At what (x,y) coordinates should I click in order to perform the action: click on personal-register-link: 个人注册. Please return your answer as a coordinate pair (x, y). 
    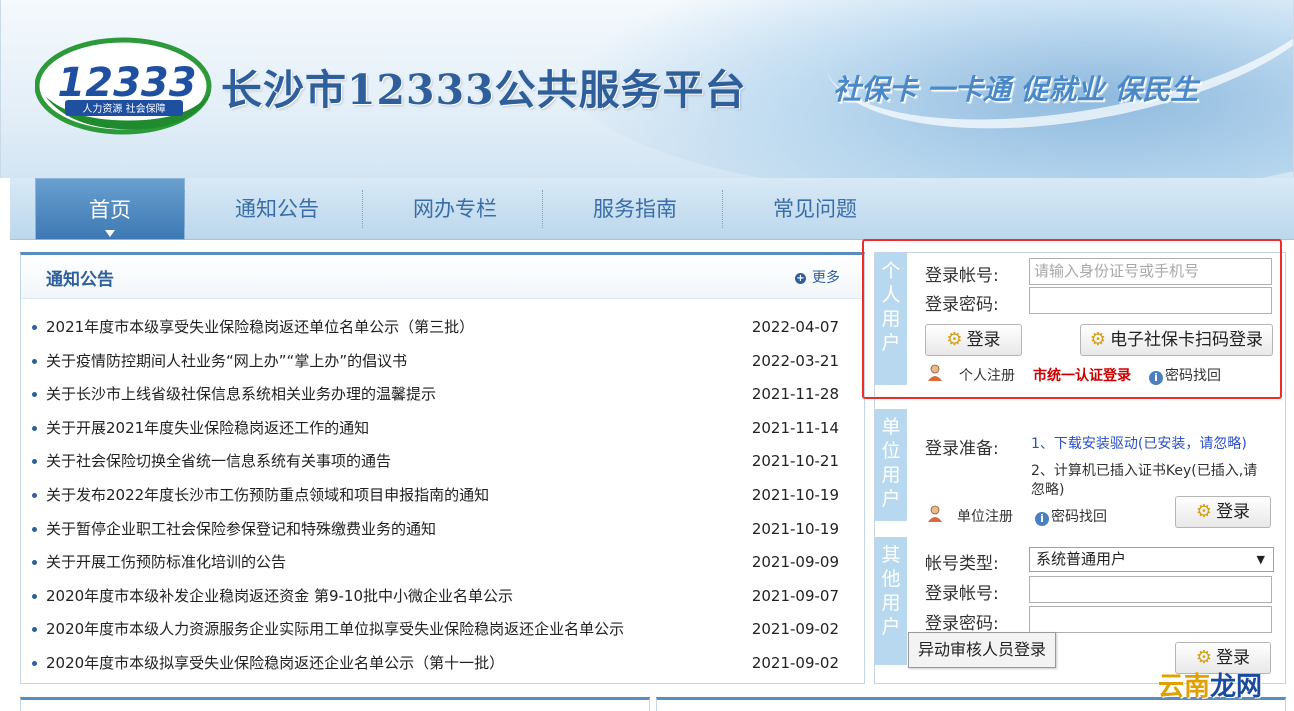
    Looking at the image, I should click on (987, 375).